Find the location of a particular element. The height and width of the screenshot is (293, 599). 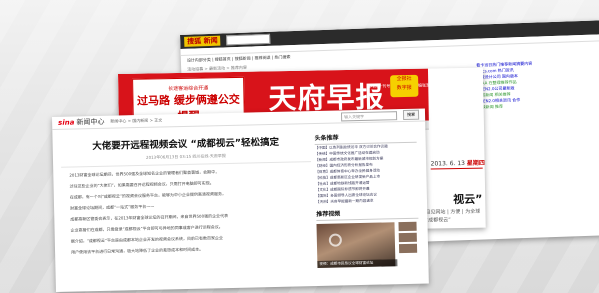

search-input: 输入关键字 is located at coordinates (369, 115).